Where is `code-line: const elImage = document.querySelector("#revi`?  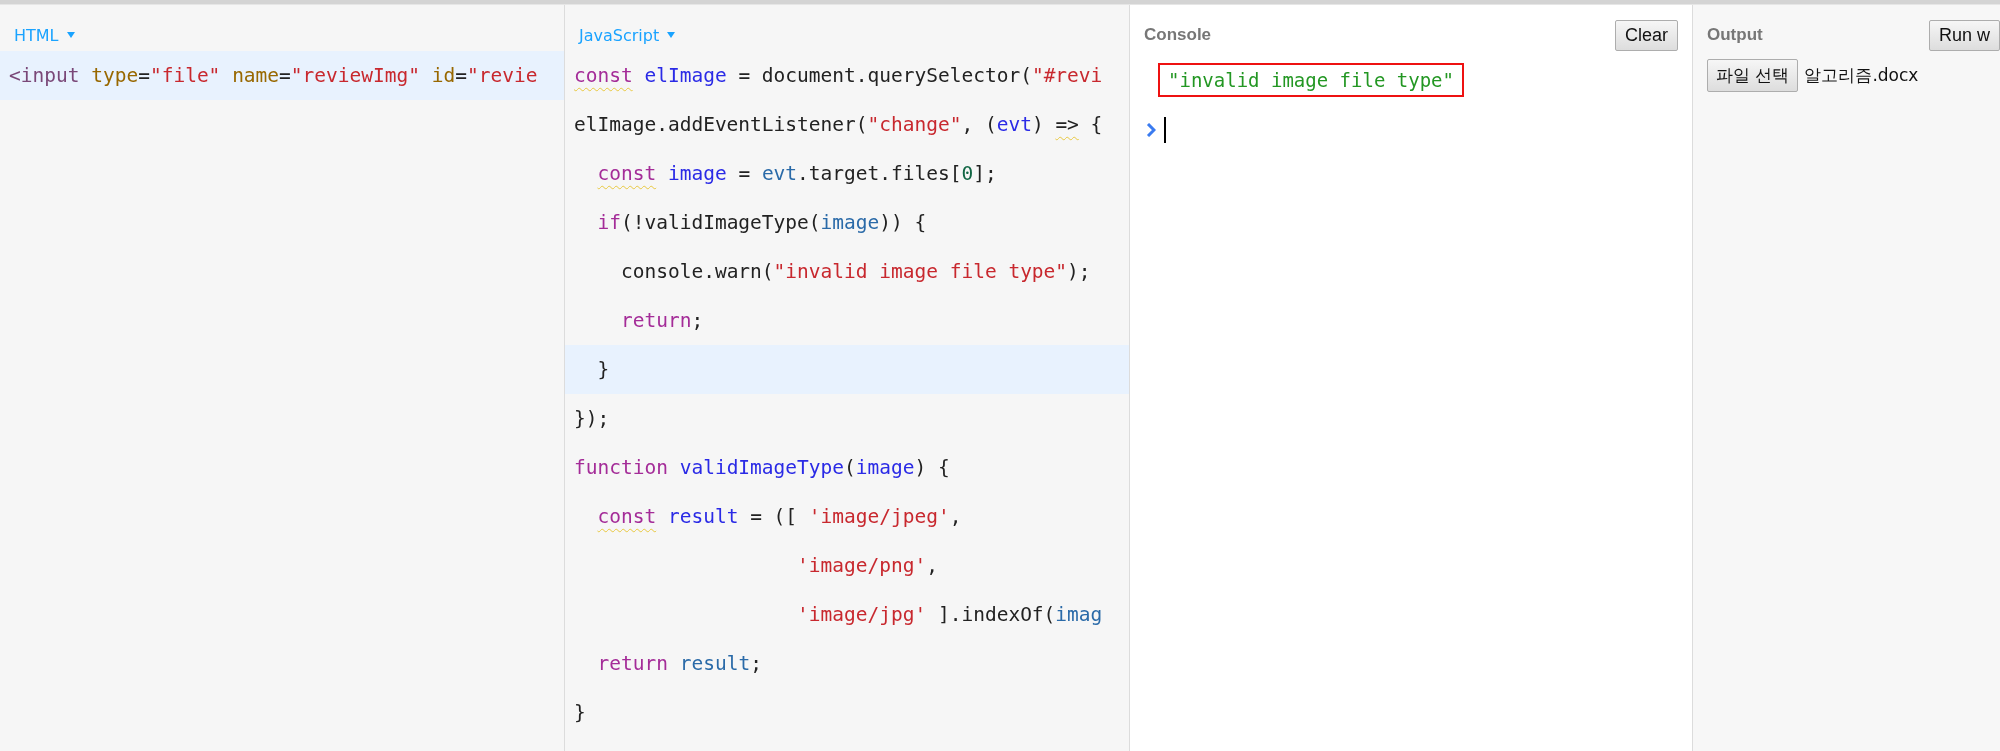 code-line: const elImage = document.querySelector("#revi is located at coordinates (838, 76).